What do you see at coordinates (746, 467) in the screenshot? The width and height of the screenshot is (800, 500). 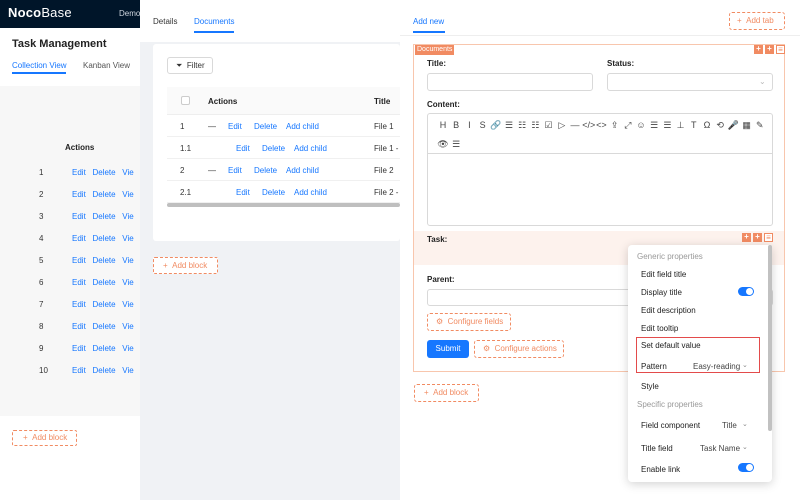 I see `enable-link-switch` at bounding box center [746, 467].